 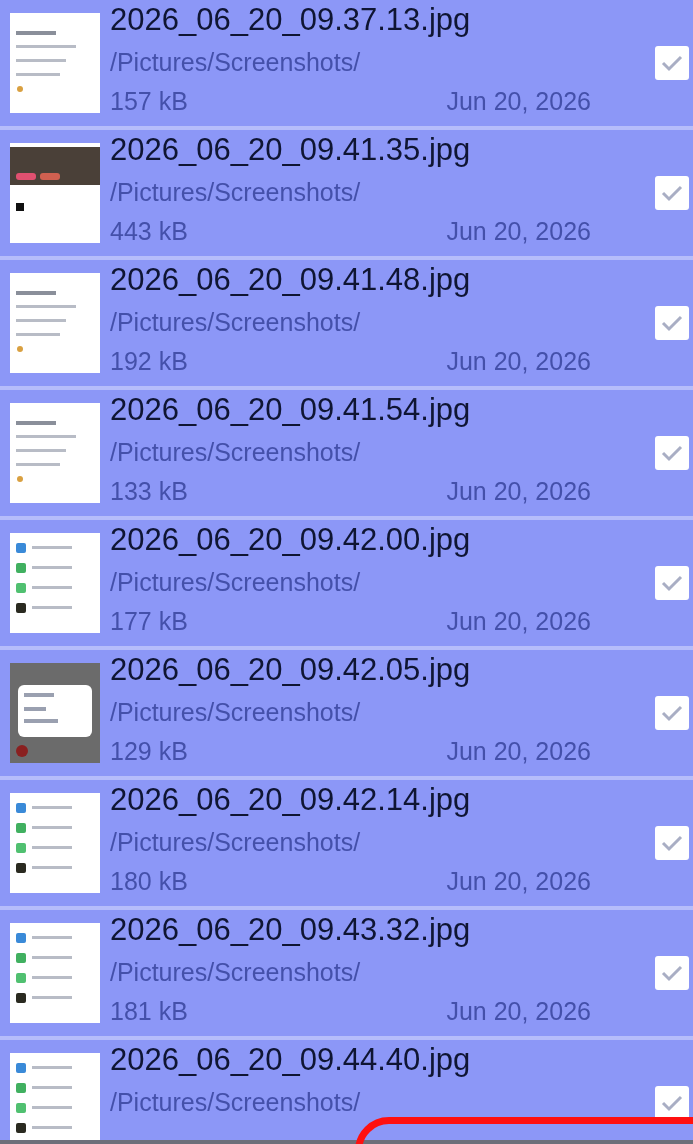 What do you see at coordinates (149, 621) in the screenshot?
I see `file-size: 177 kB` at bounding box center [149, 621].